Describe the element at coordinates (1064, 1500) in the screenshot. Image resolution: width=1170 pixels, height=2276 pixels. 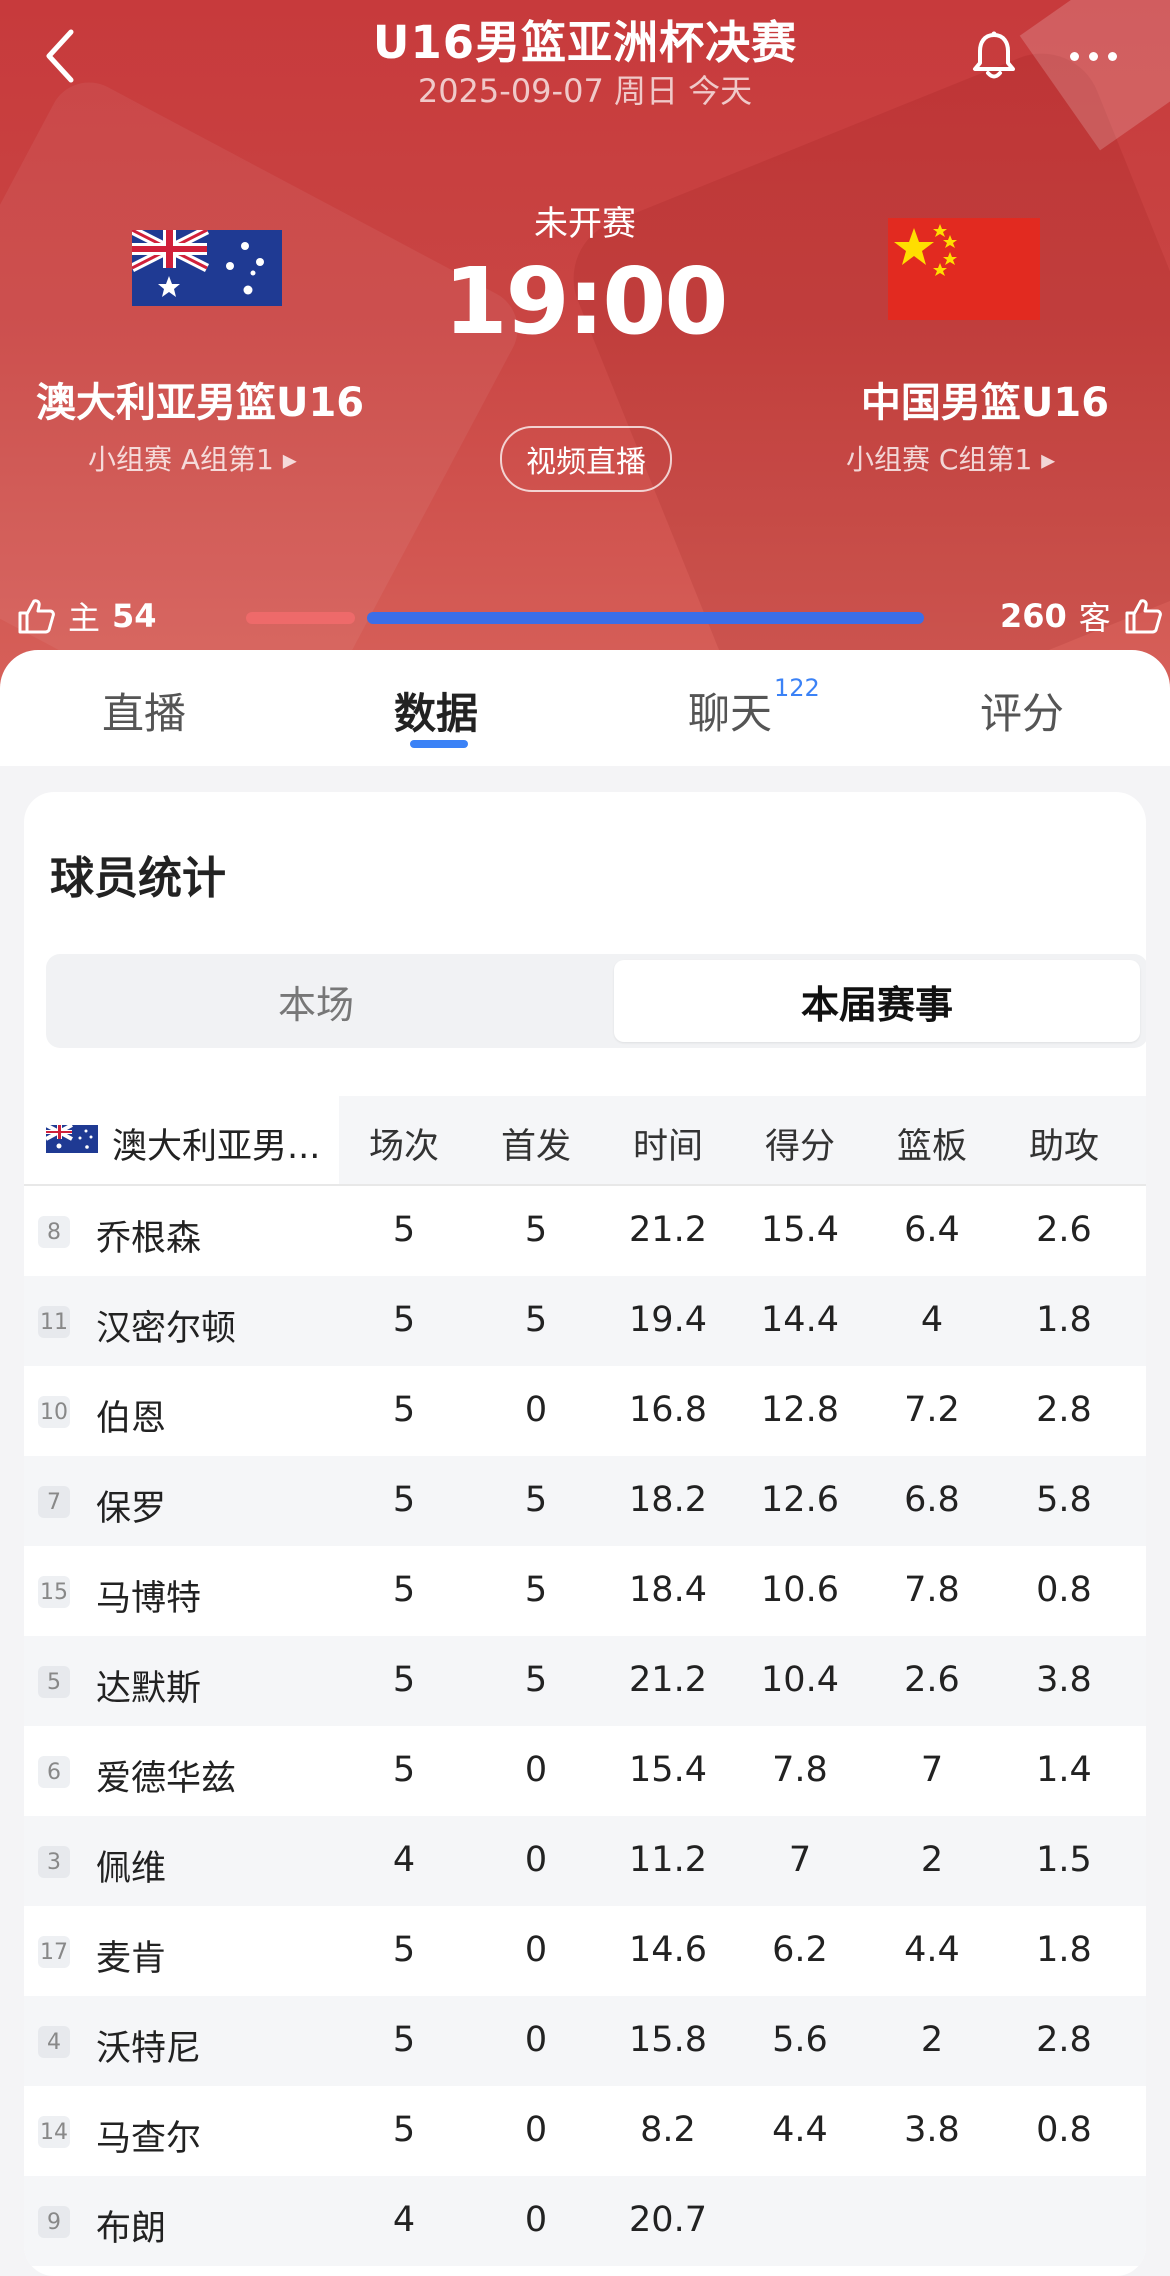
I see `stat-cell-assists: 5.8` at that location.